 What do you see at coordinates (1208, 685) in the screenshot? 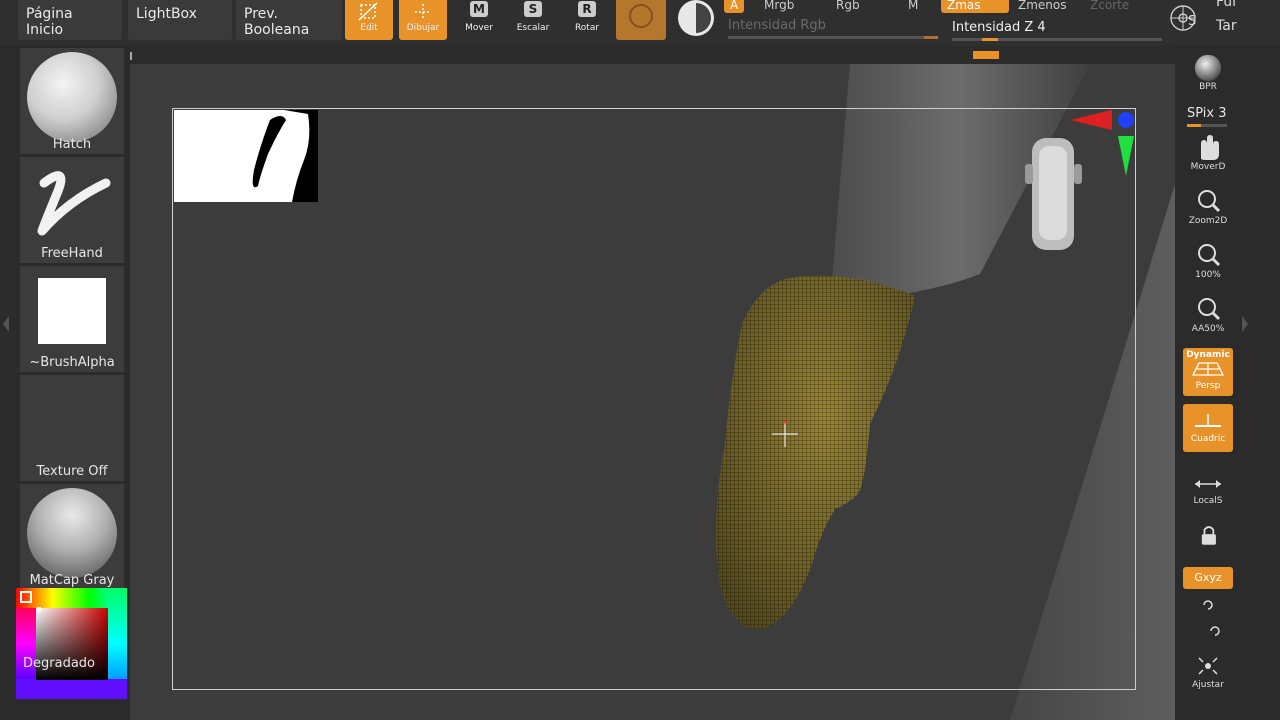
I see `frame-label: Ajustar` at bounding box center [1208, 685].